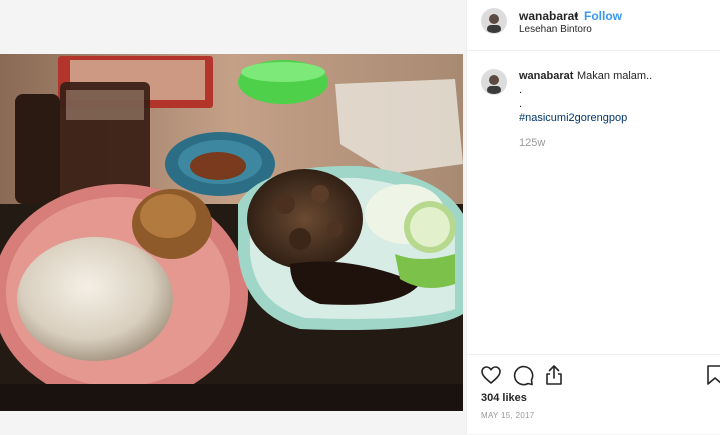  What do you see at coordinates (548, 16) in the screenshot?
I see `header-username: wanabarat` at bounding box center [548, 16].